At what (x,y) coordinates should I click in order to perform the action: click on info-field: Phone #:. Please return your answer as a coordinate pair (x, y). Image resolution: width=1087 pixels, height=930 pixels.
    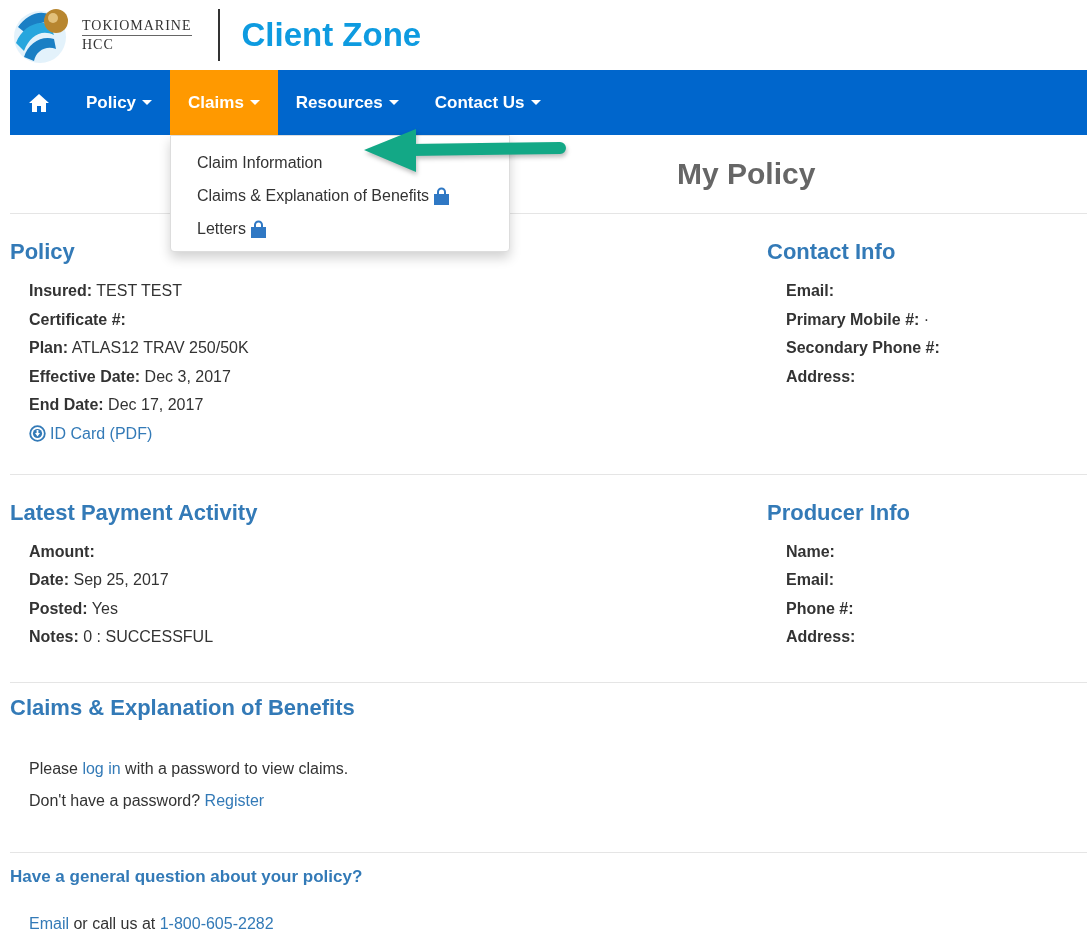
    Looking at the image, I should click on (927, 608).